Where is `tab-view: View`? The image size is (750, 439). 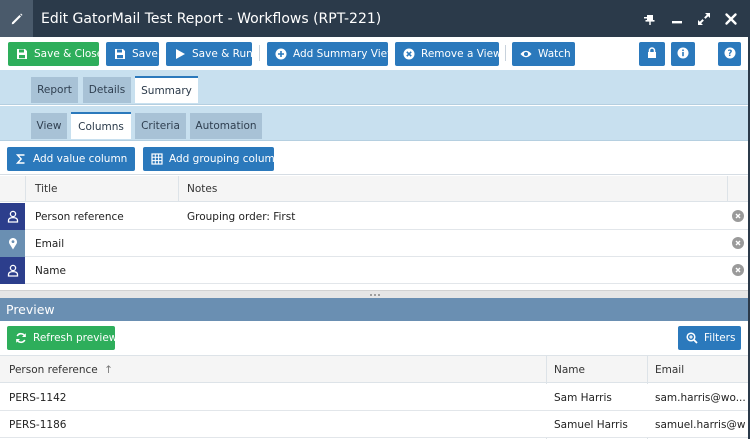
tab-view: View is located at coordinates (49, 126).